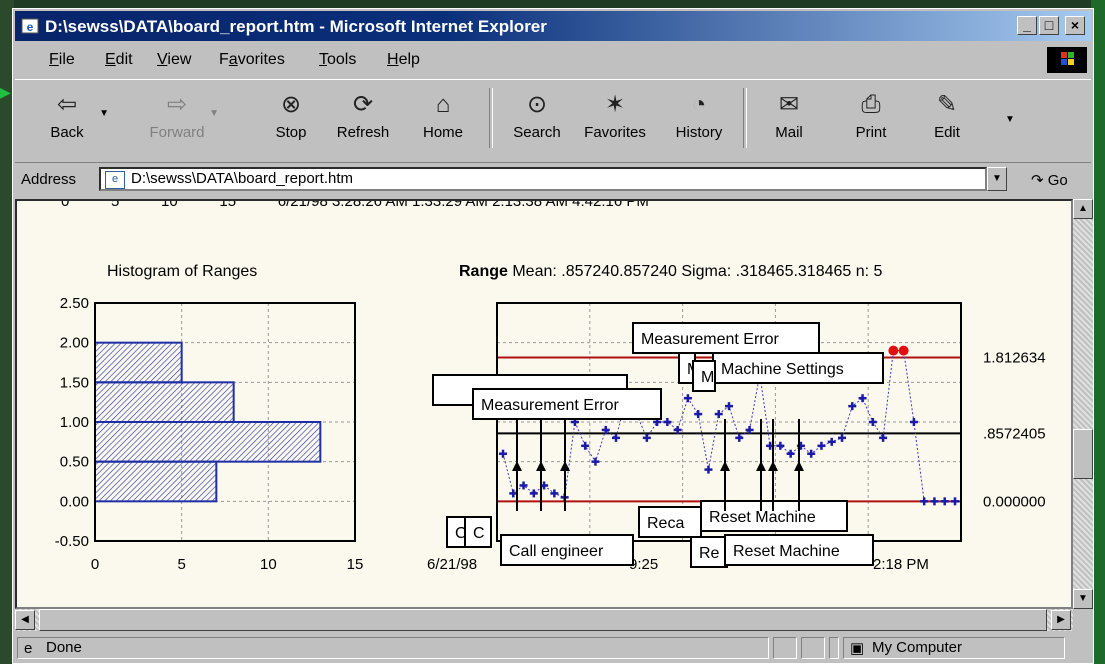 The width and height of the screenshot is (1105, 664). I want to click on address-input: e D:\sewss\DATA\board_report.htm, so click(543, 179).